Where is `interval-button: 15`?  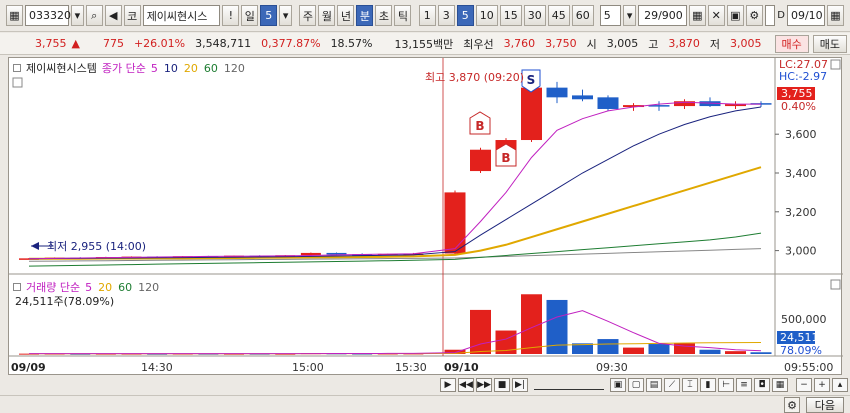 interval-button: 15 is located at coordinates (510, 15).